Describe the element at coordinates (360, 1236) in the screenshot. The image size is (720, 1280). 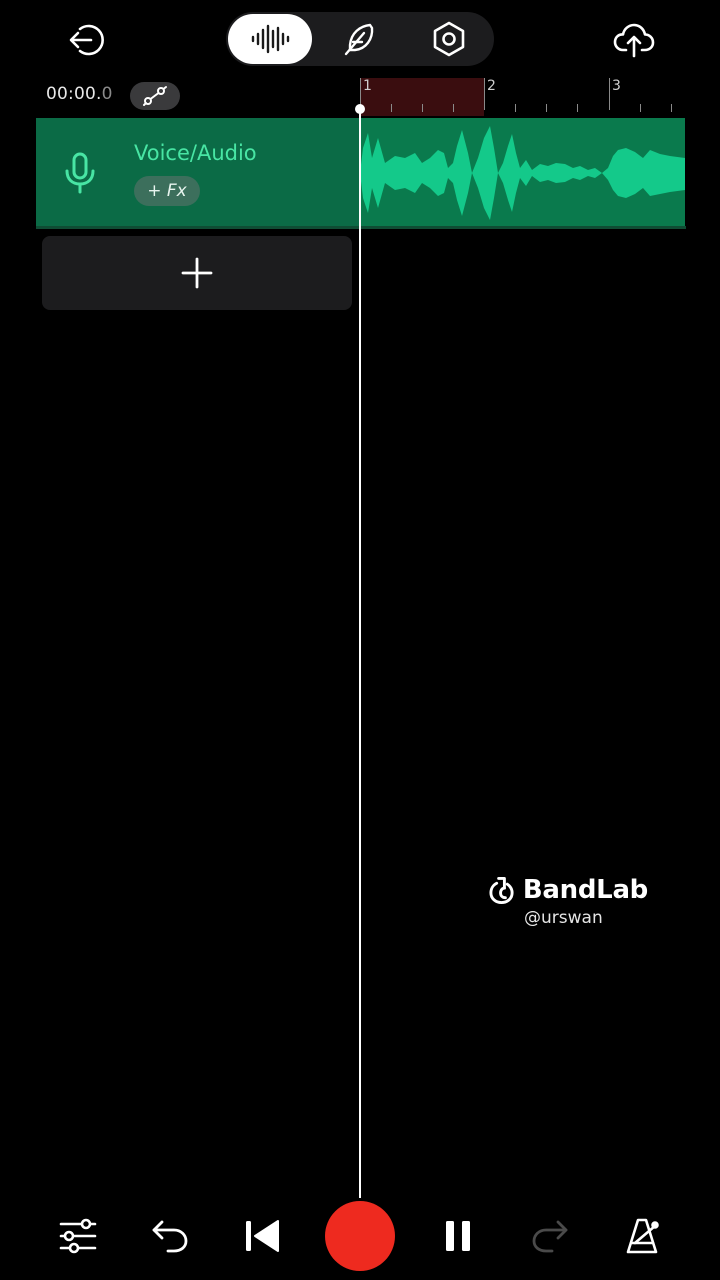
I see `record-button` at that location.